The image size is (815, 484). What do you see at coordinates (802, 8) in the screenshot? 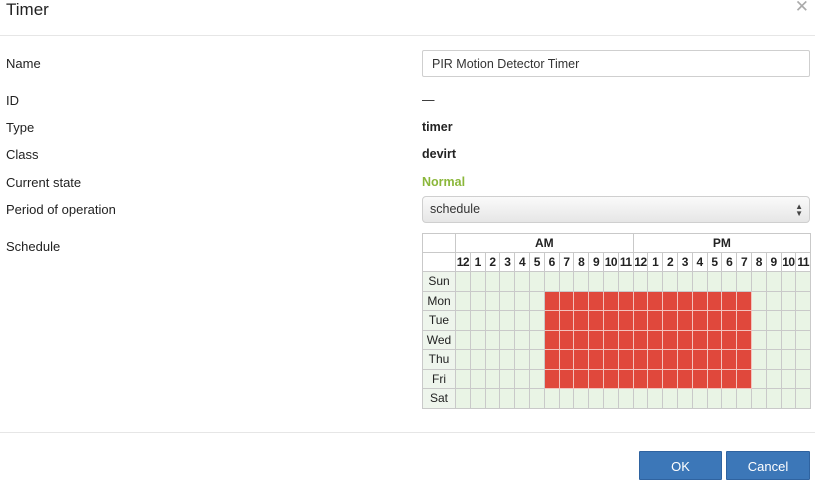
I see `close-icon: ✕` at bounding box center [802, 8].